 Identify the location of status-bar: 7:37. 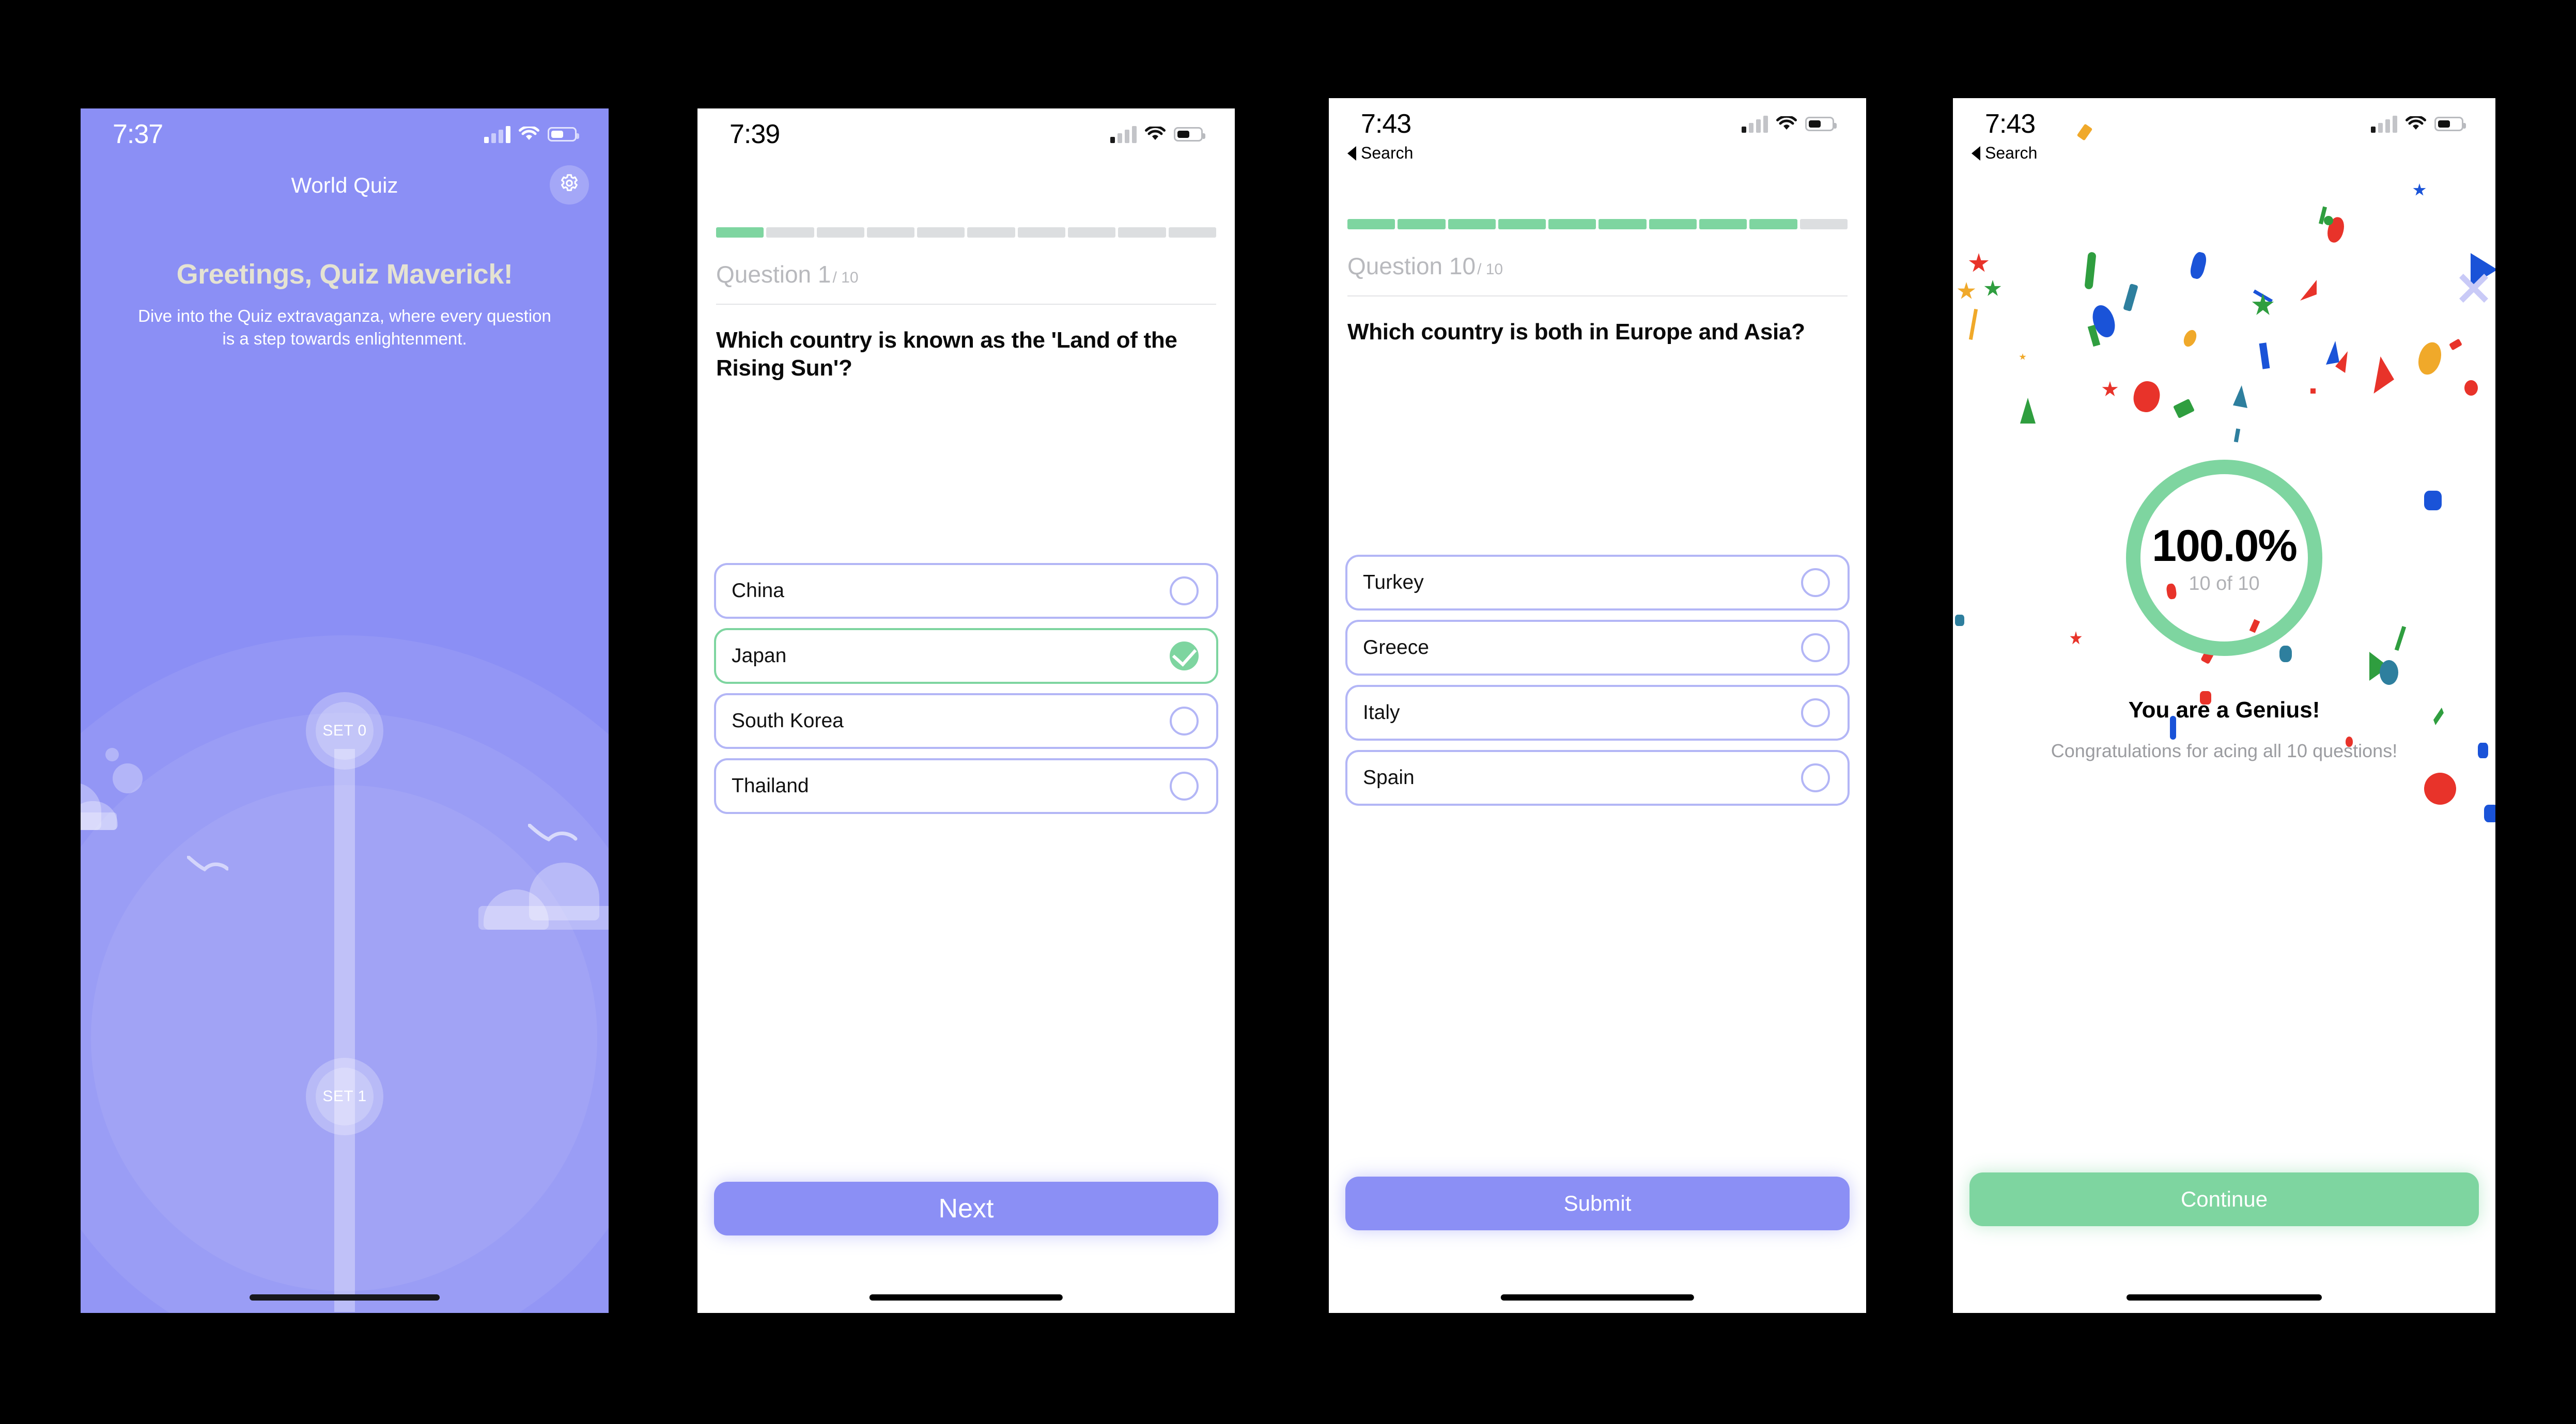
(345, 134).